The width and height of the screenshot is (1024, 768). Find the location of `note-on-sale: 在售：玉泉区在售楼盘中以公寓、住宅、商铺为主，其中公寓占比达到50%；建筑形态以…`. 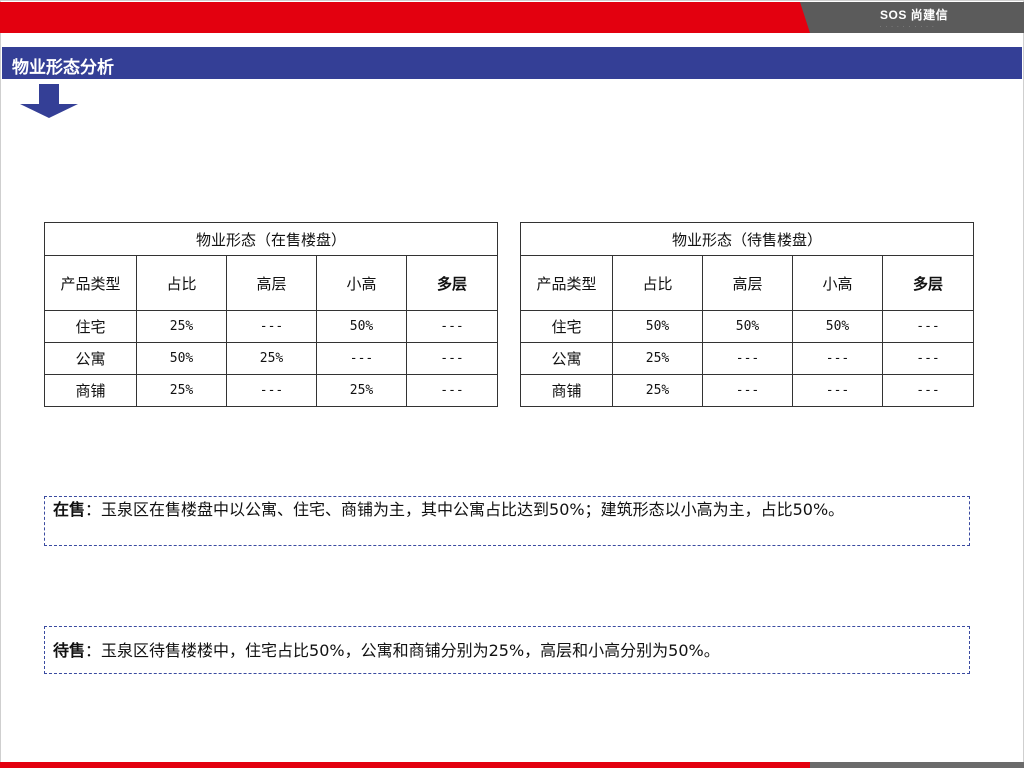

note-on-sale: 在售：玉泉区在售楼盘中以公寓、住宅、商铺为主，其中公寓占比达到50%；建筑形态以… is located at coordinates (507, 521).